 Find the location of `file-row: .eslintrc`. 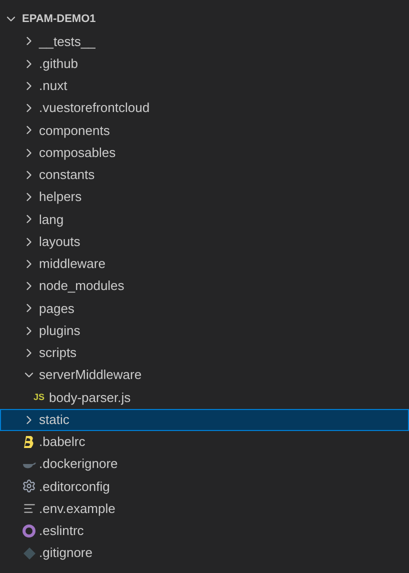

file-row: .eslintrc is located at coordinates (204, 531).